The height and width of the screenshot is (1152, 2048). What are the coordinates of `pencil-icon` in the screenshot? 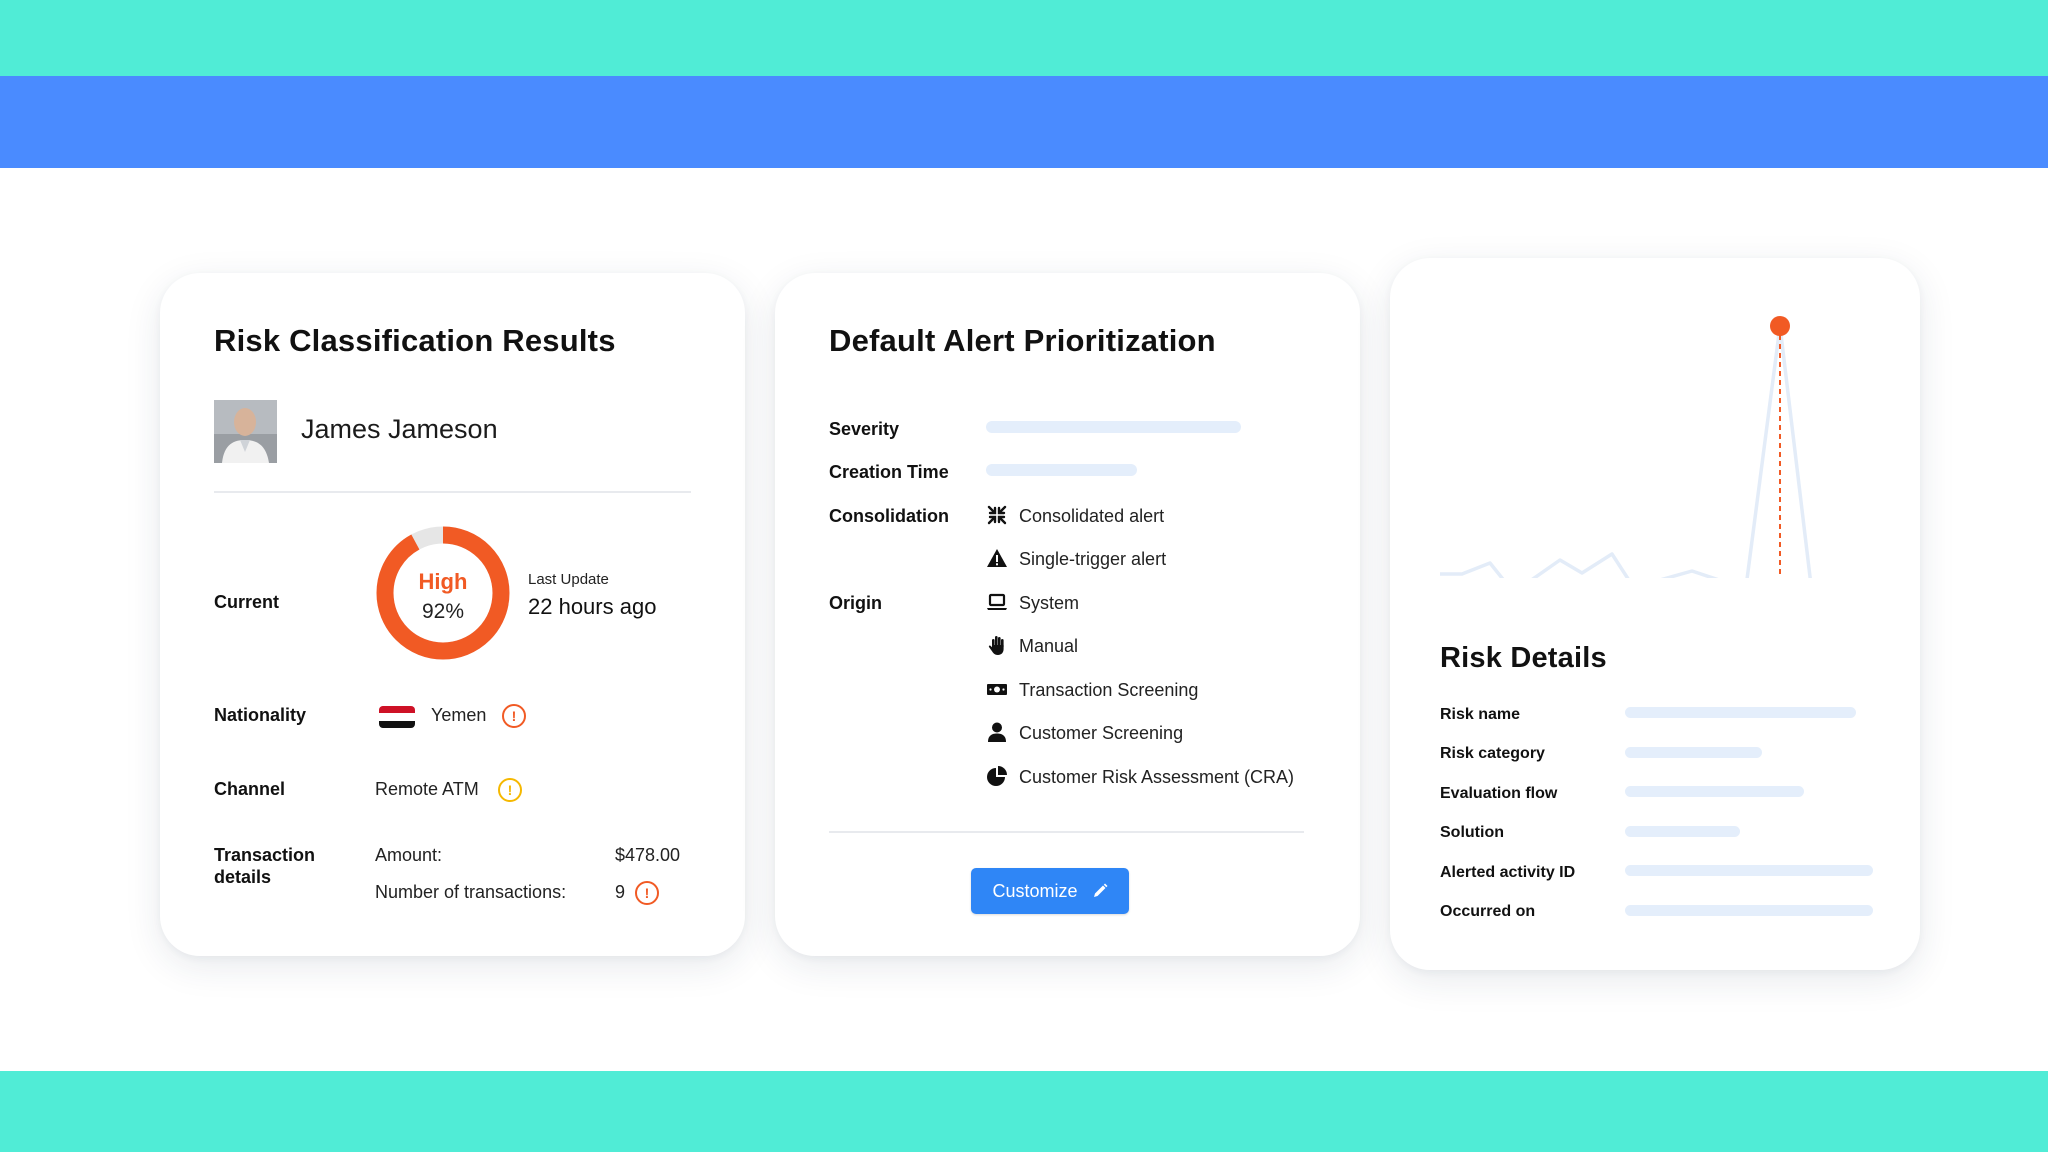 It's located at (1100, 890).